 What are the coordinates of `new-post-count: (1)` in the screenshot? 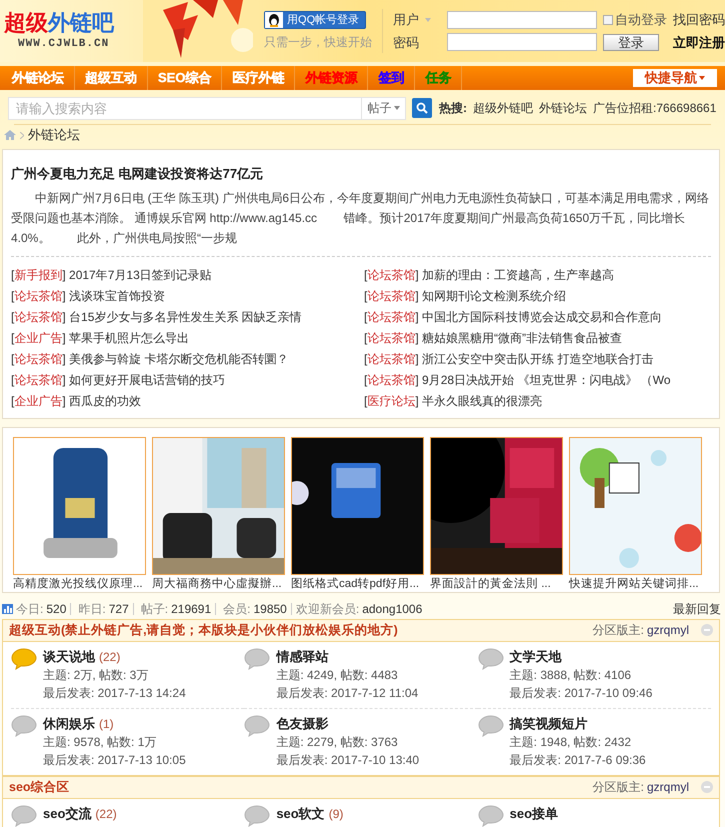 It's located at (106, 724).